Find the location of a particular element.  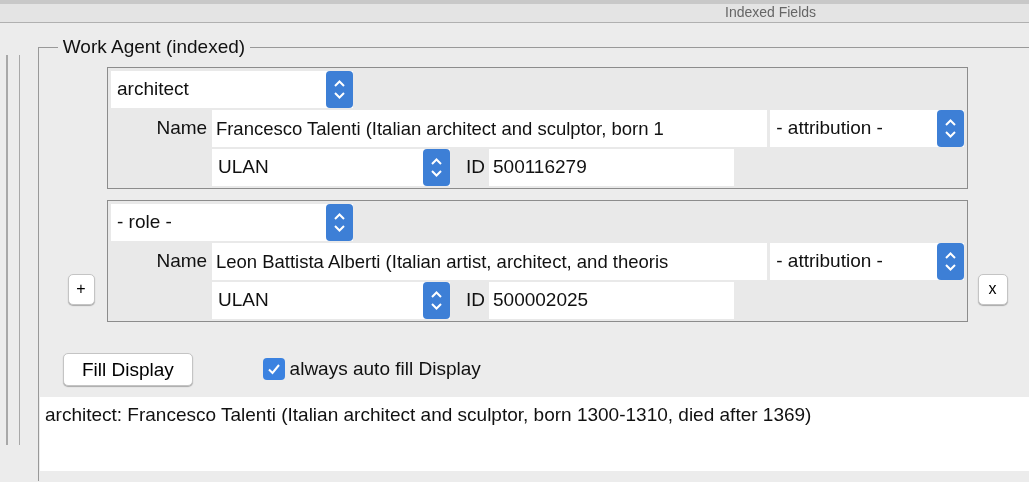

add-button: + is located at coordinates (81, 289).